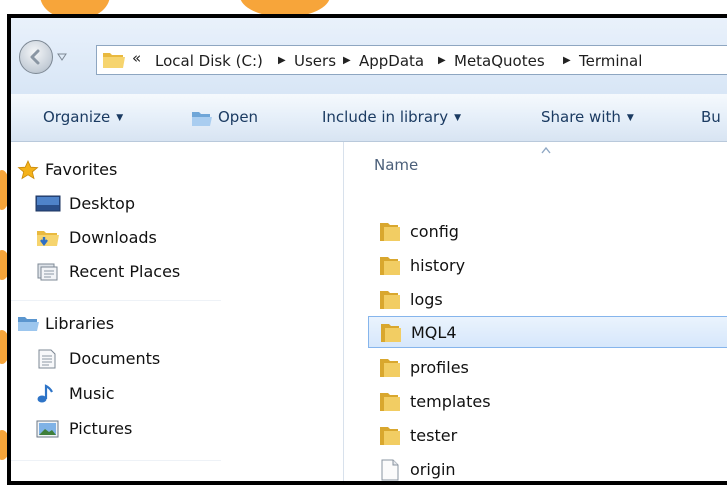 This screenshot has height=485, width=727. What do you see at coordinates (547, 368) in the screenshot?
I see `folder-row-profiles: profiles` at bounding box center [547, 368].